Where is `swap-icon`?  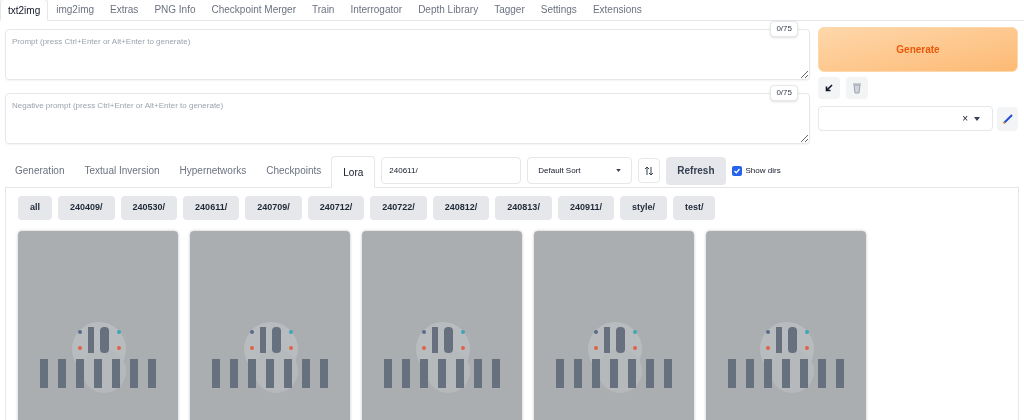
swap-icon is located at coordinates (649, 170).